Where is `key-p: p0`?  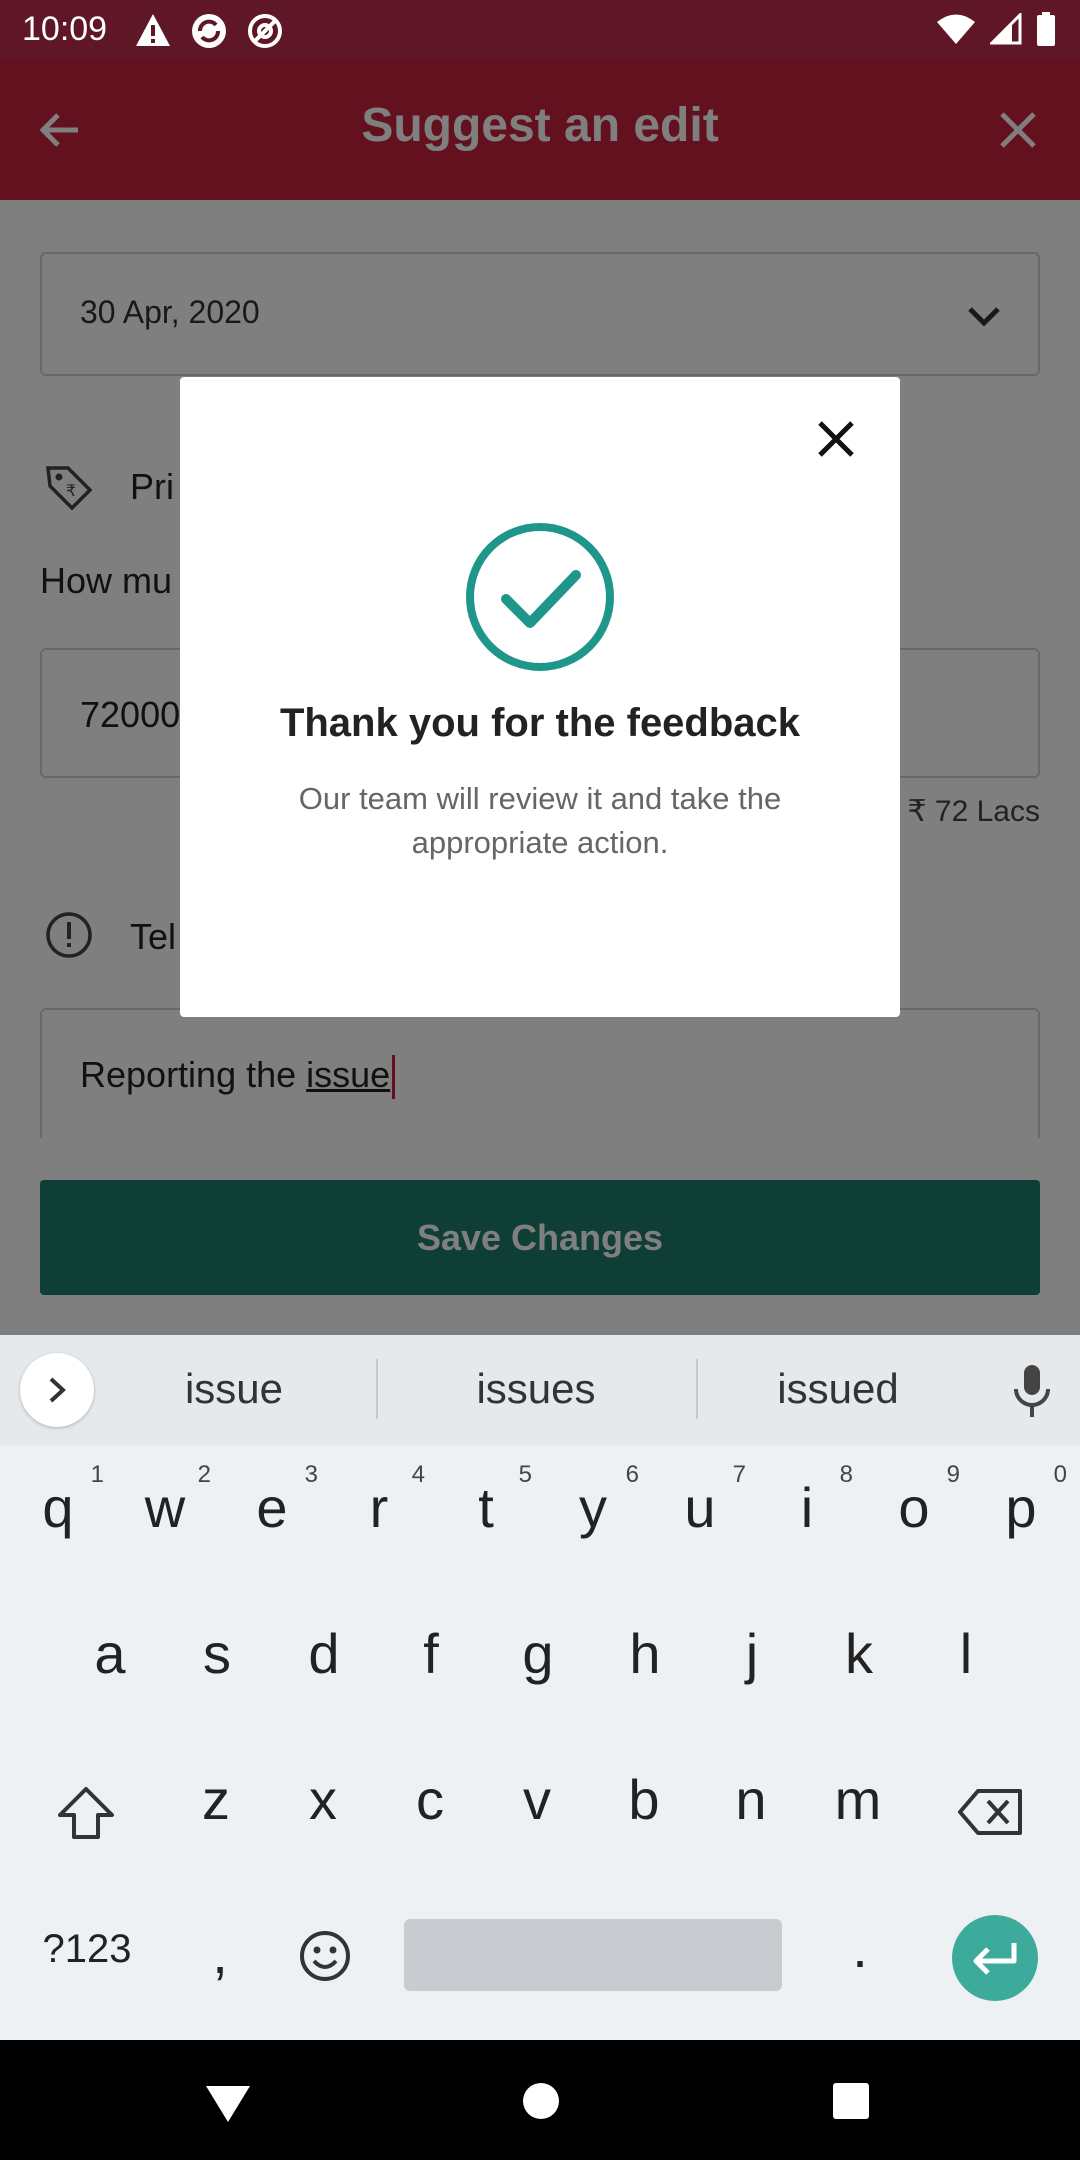
key-p: p0 is located at coordinates (1021, 1500).